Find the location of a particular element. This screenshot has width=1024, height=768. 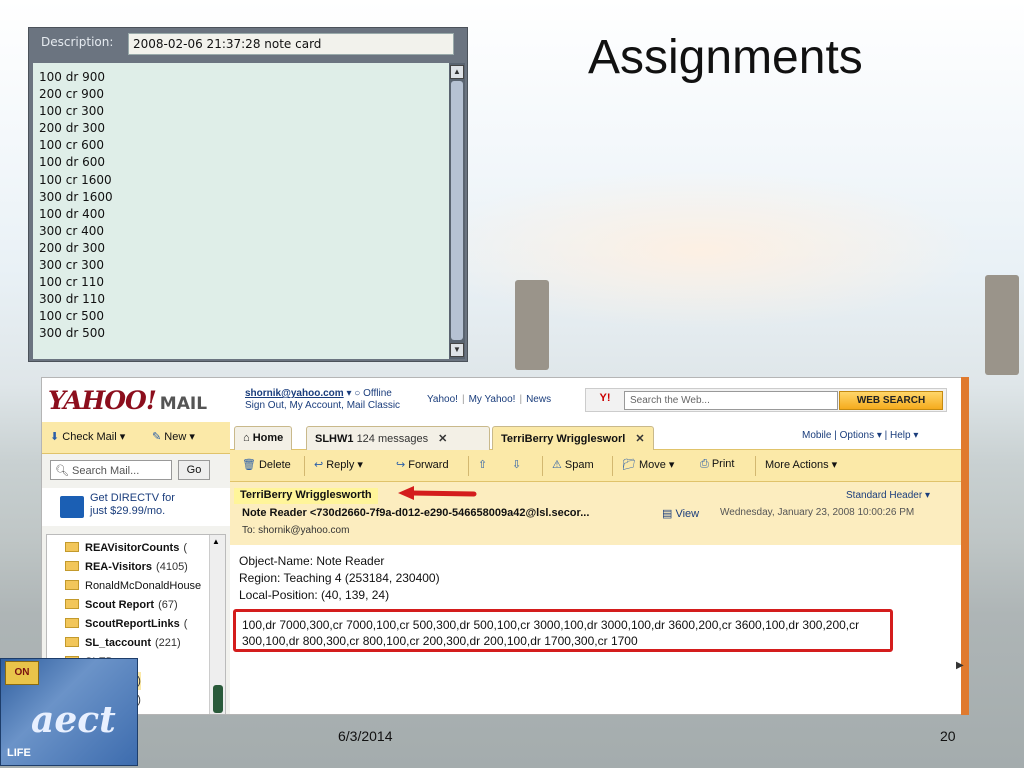

check-mail-button: ⬇ Check Mail ▾ is located at coordinates (87, 436).